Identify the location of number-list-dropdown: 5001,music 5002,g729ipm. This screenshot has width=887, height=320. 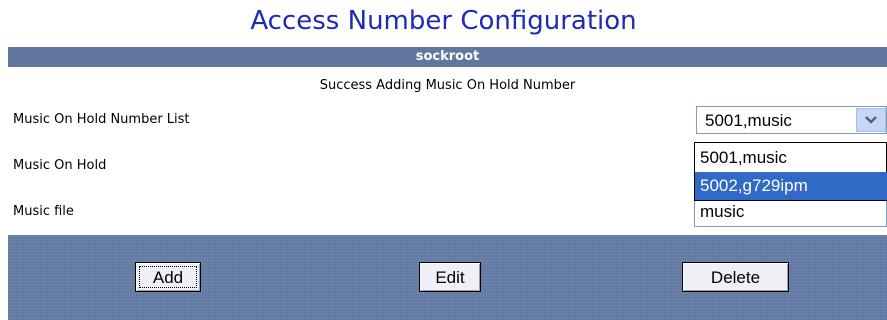
(790, 171).